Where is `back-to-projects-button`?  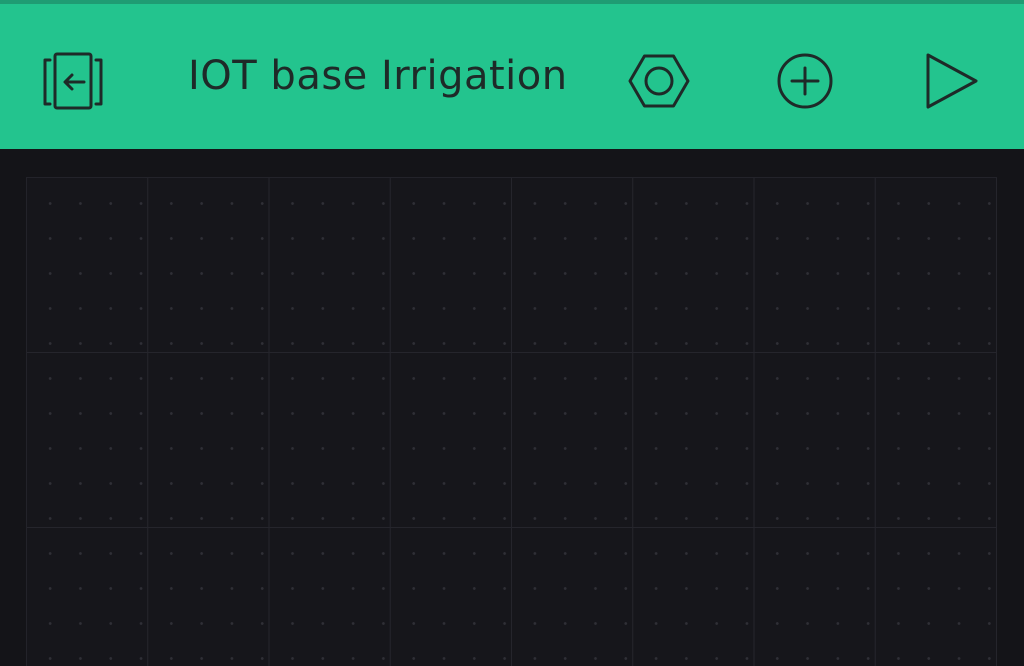
back-to-projects-button is located at coordinates (73, 81).